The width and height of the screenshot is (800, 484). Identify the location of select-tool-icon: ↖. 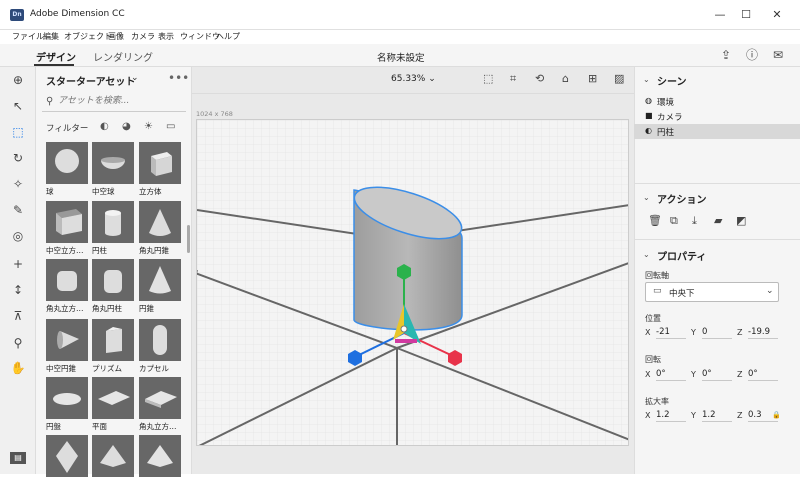
(18, 106).